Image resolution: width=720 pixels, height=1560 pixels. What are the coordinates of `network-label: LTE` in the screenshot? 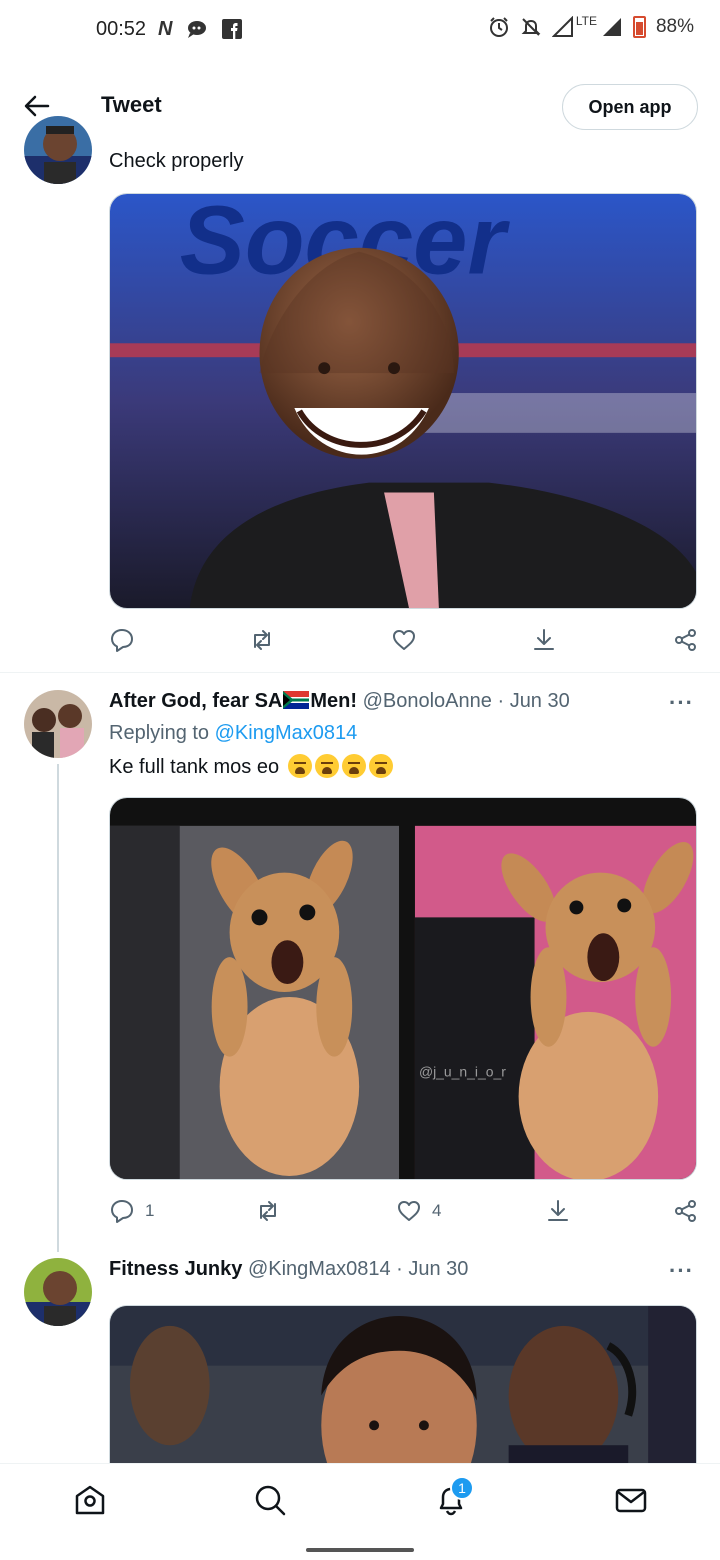 It's located at (586, 21).